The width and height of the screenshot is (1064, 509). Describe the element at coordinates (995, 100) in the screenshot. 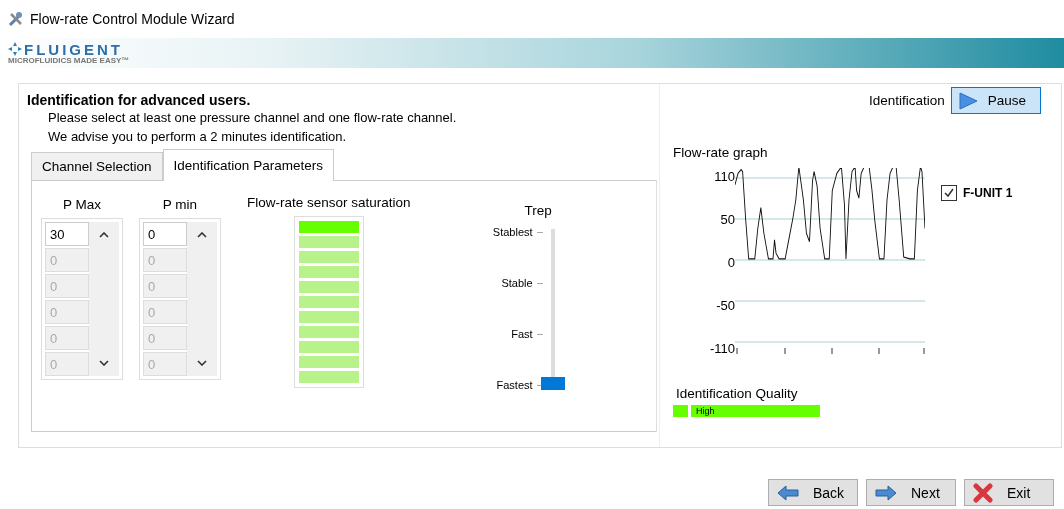

I see `pause-button: Pause` at that location.